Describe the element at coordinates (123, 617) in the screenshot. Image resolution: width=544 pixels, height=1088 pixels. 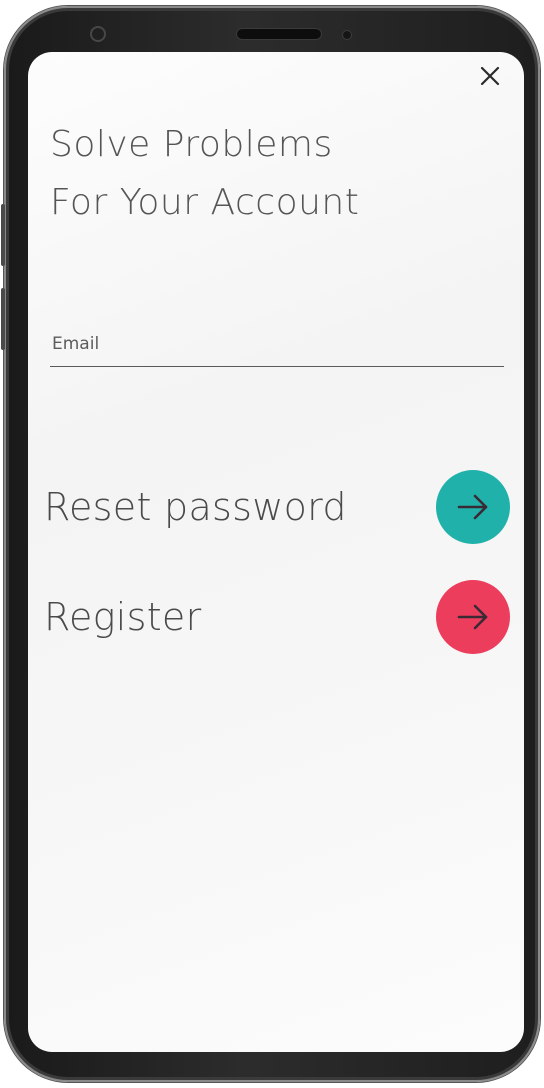
I see `register-label: Register` at that location.